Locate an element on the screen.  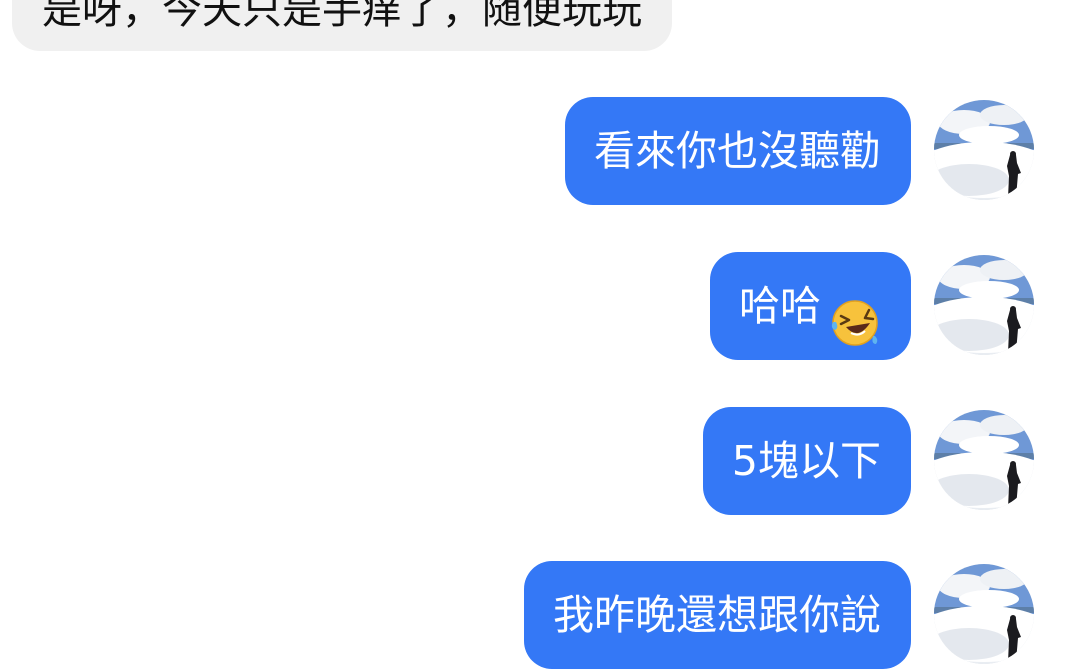
outgoing-message-text: 5塊以下 is located at coordinates (806, 461).